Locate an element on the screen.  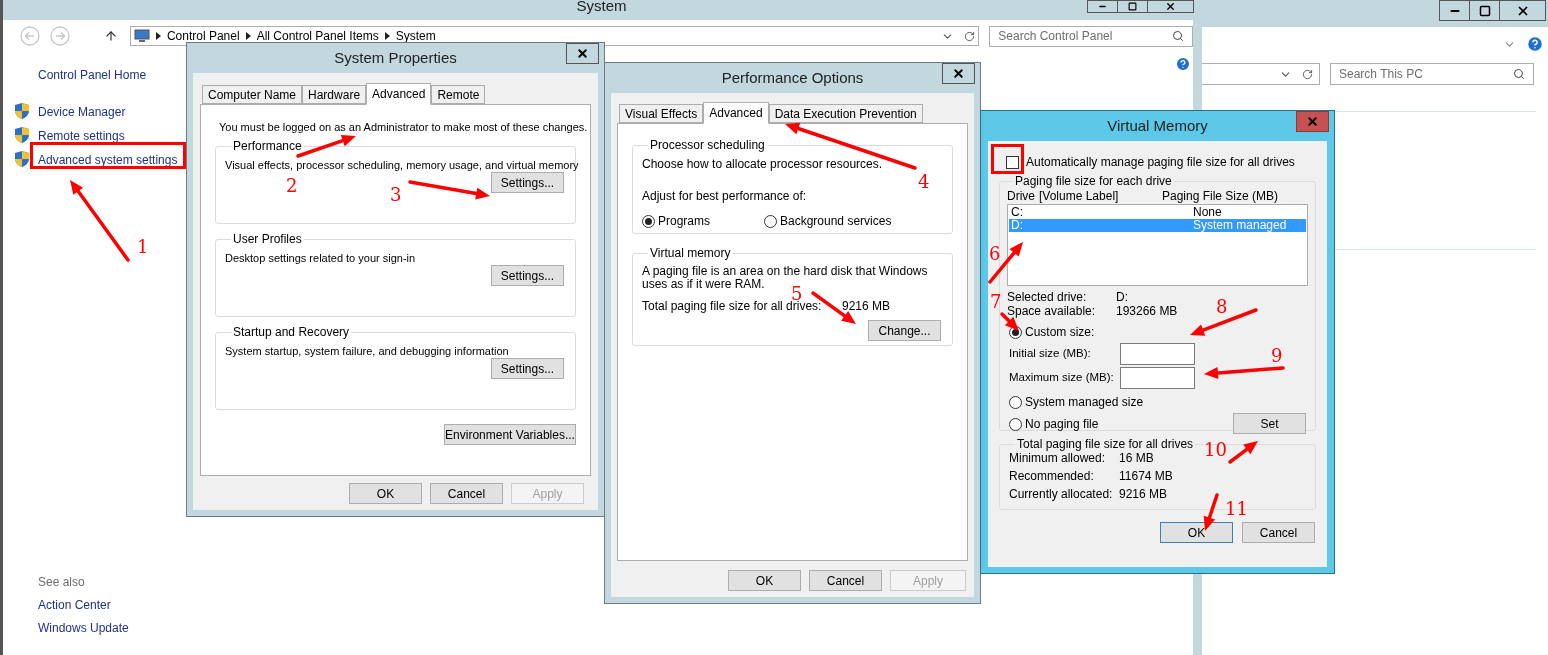
step-number: 2 is located at coordinates (292, 186).